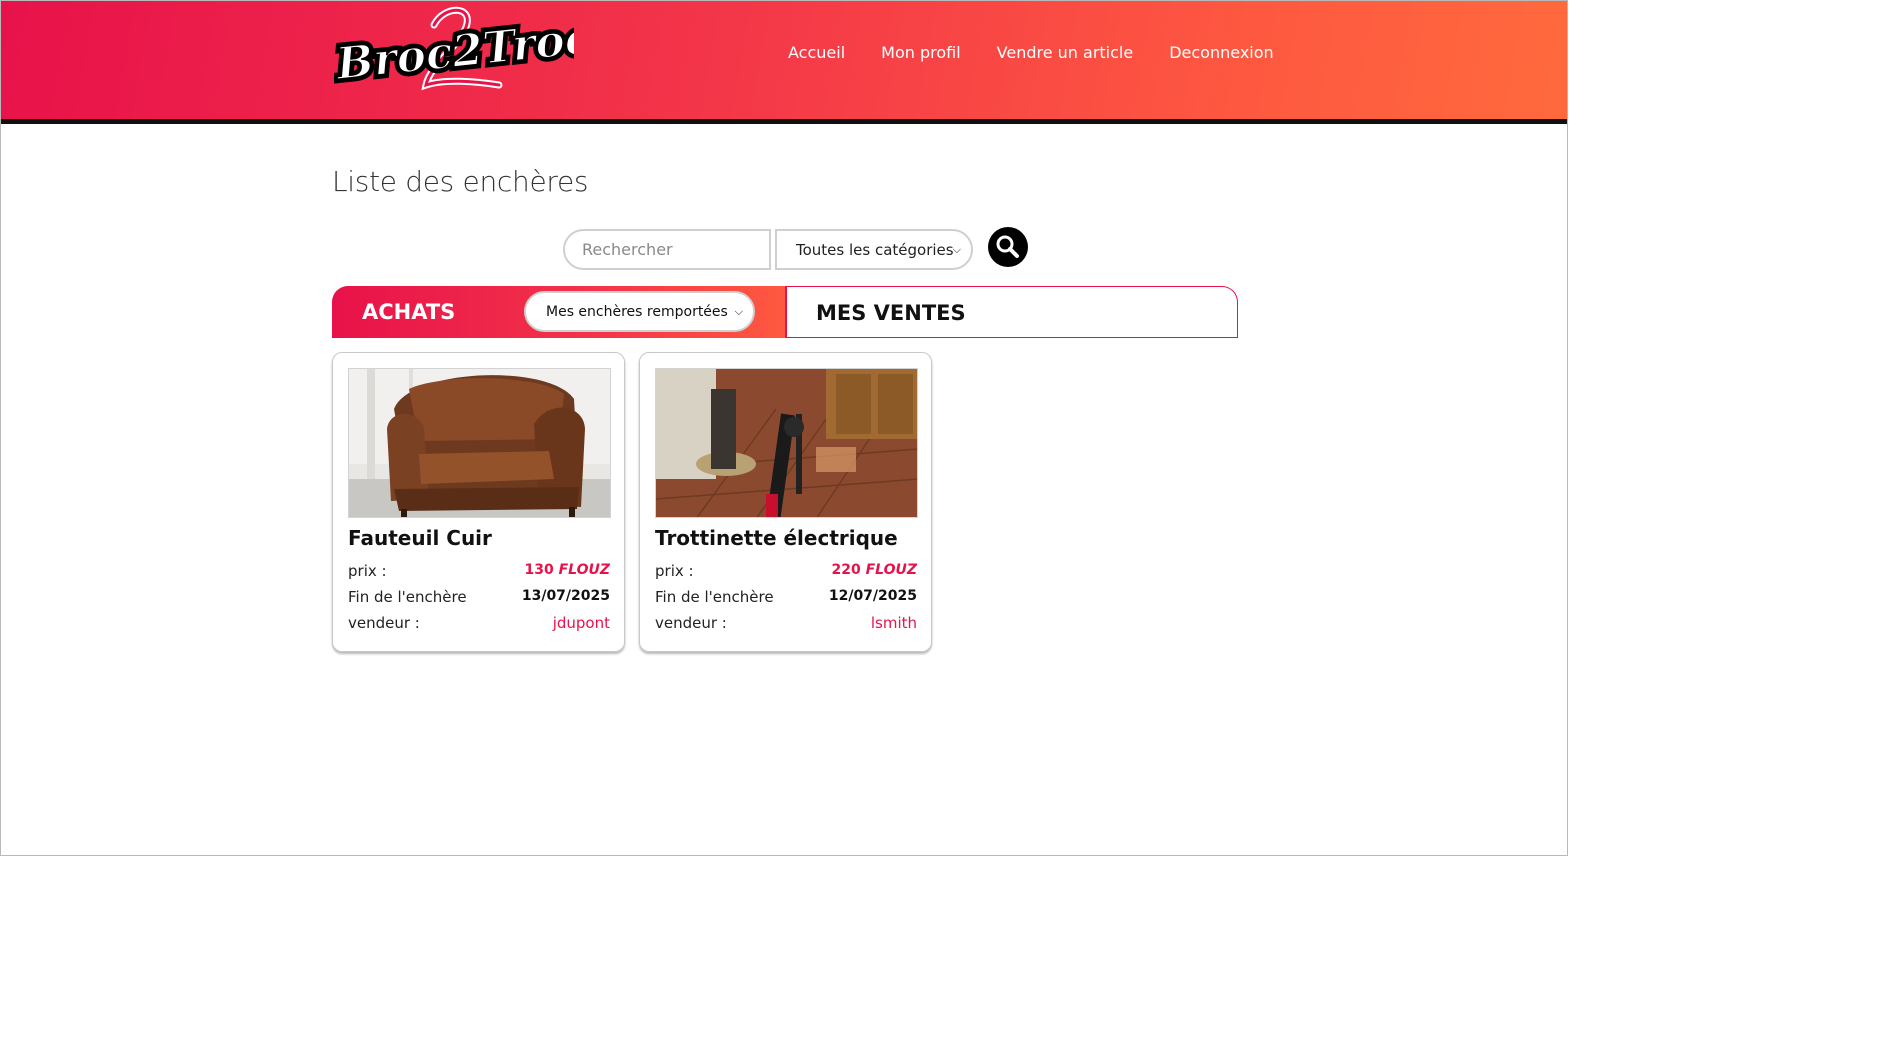  I want to click on price-amount: 130, so click(539, 570).